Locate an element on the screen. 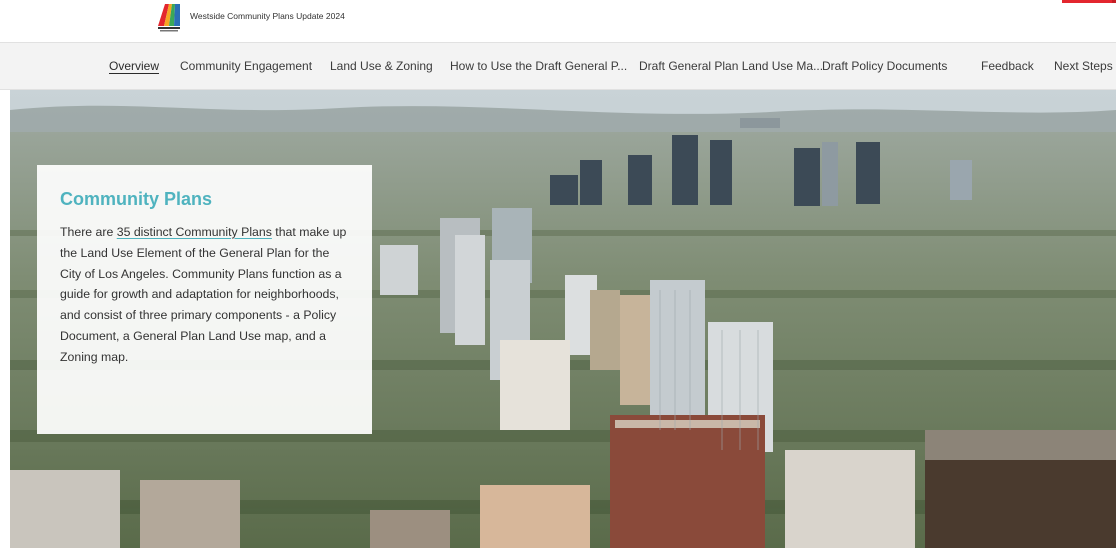 This screenshot has width=1116, height=548. top-header: Westside Community Plans Update 2024 is located at coordinates (558, 21).